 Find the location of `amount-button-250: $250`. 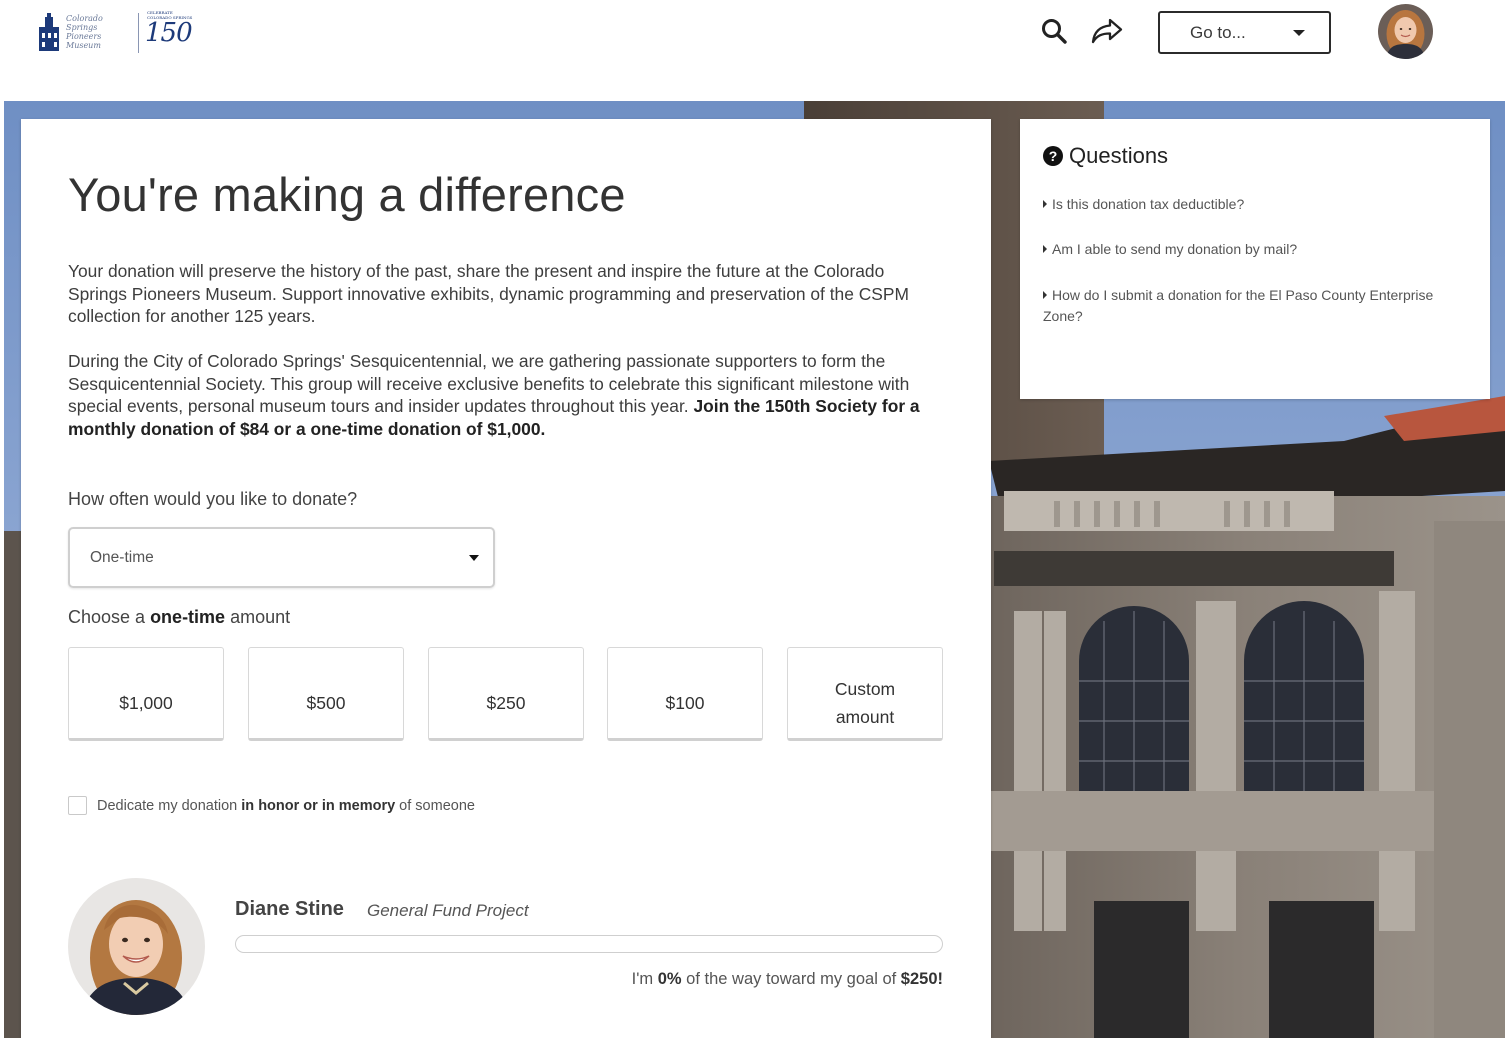

amount-button-250: $250 is located at coordinates (506, 694).